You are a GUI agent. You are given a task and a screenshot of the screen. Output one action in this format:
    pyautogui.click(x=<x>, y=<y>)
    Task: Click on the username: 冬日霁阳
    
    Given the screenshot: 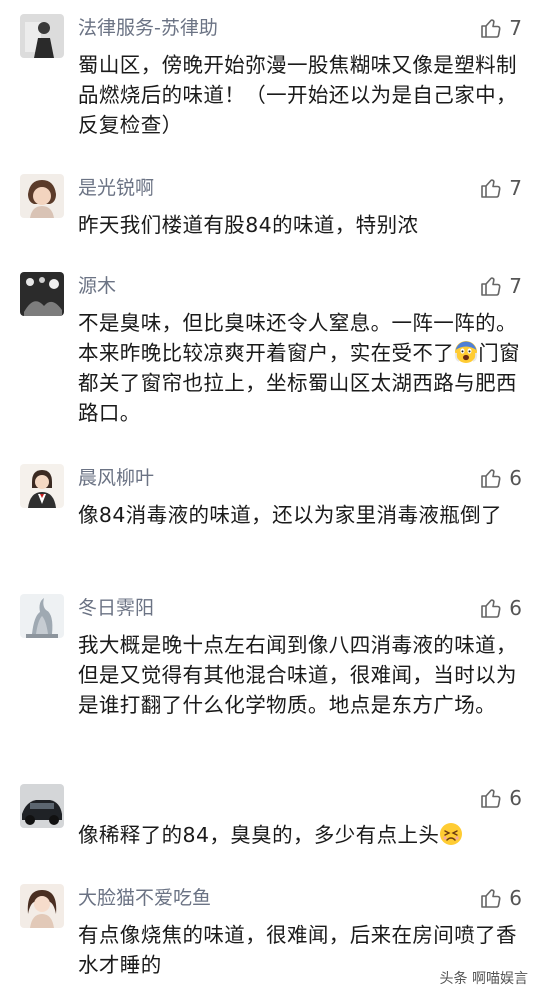 What is the action you would take?
    pyautogui.click(x=116, y=608)
    